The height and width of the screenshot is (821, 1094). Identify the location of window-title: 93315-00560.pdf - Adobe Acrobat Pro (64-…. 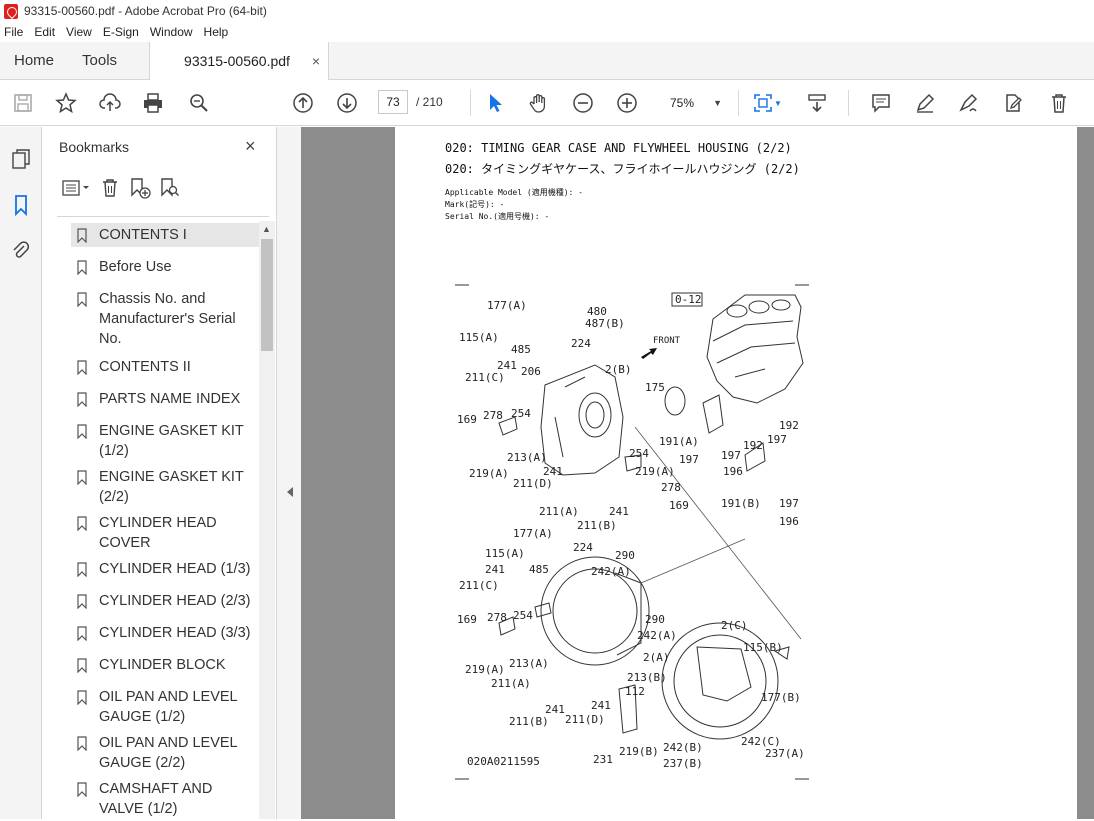
(145, 11).